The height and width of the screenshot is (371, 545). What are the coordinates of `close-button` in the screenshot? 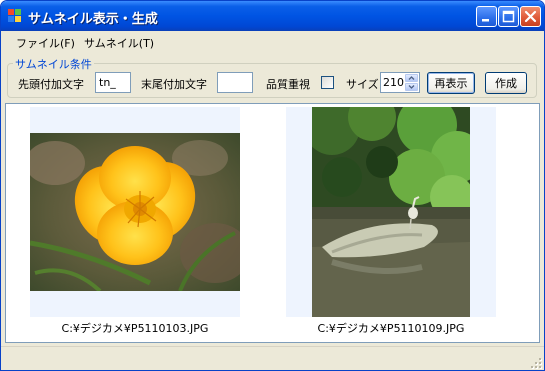 It's located at (530, 16).